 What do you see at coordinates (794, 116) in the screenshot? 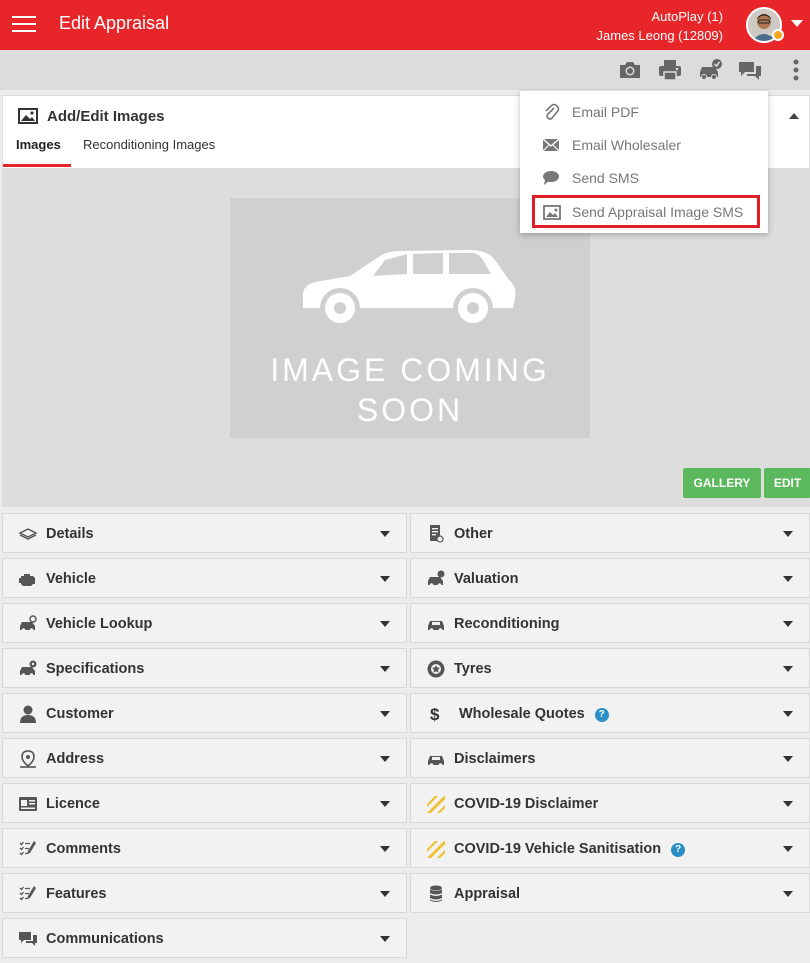
I see `collapse-up-icon` at bounding box center [794, 116].